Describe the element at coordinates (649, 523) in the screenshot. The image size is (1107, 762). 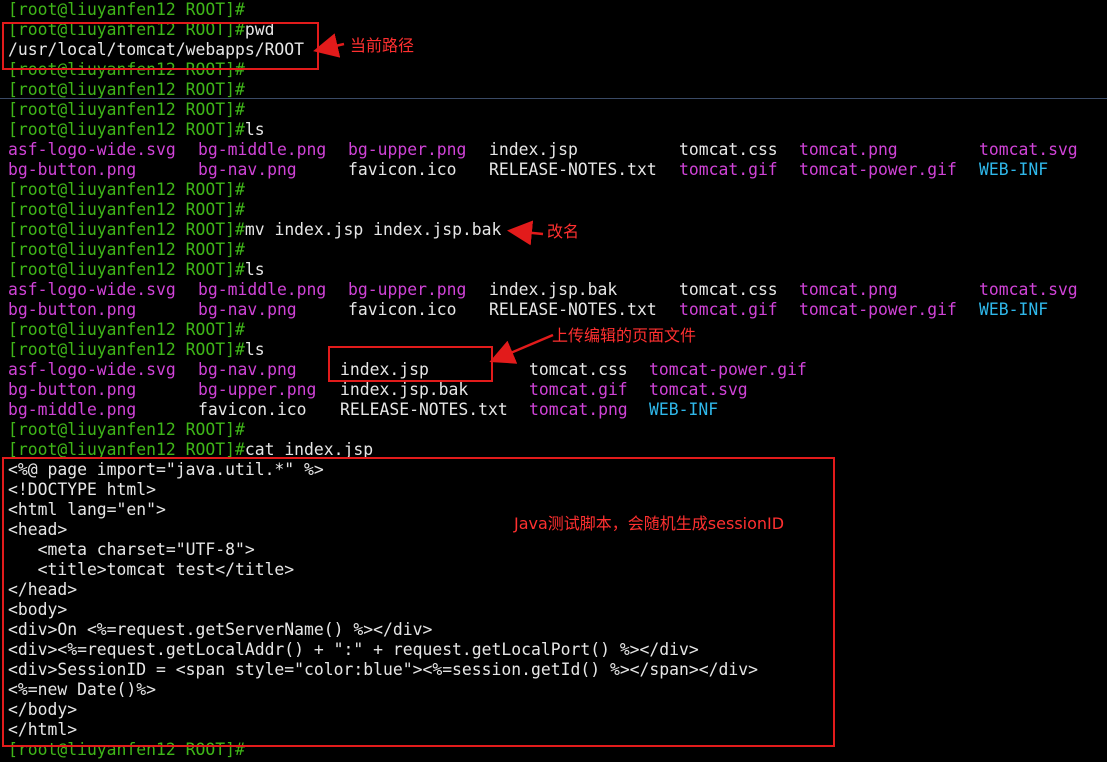
I see `annotation-java-script: Java测试脚本，会随机生成sessionID` at that location.